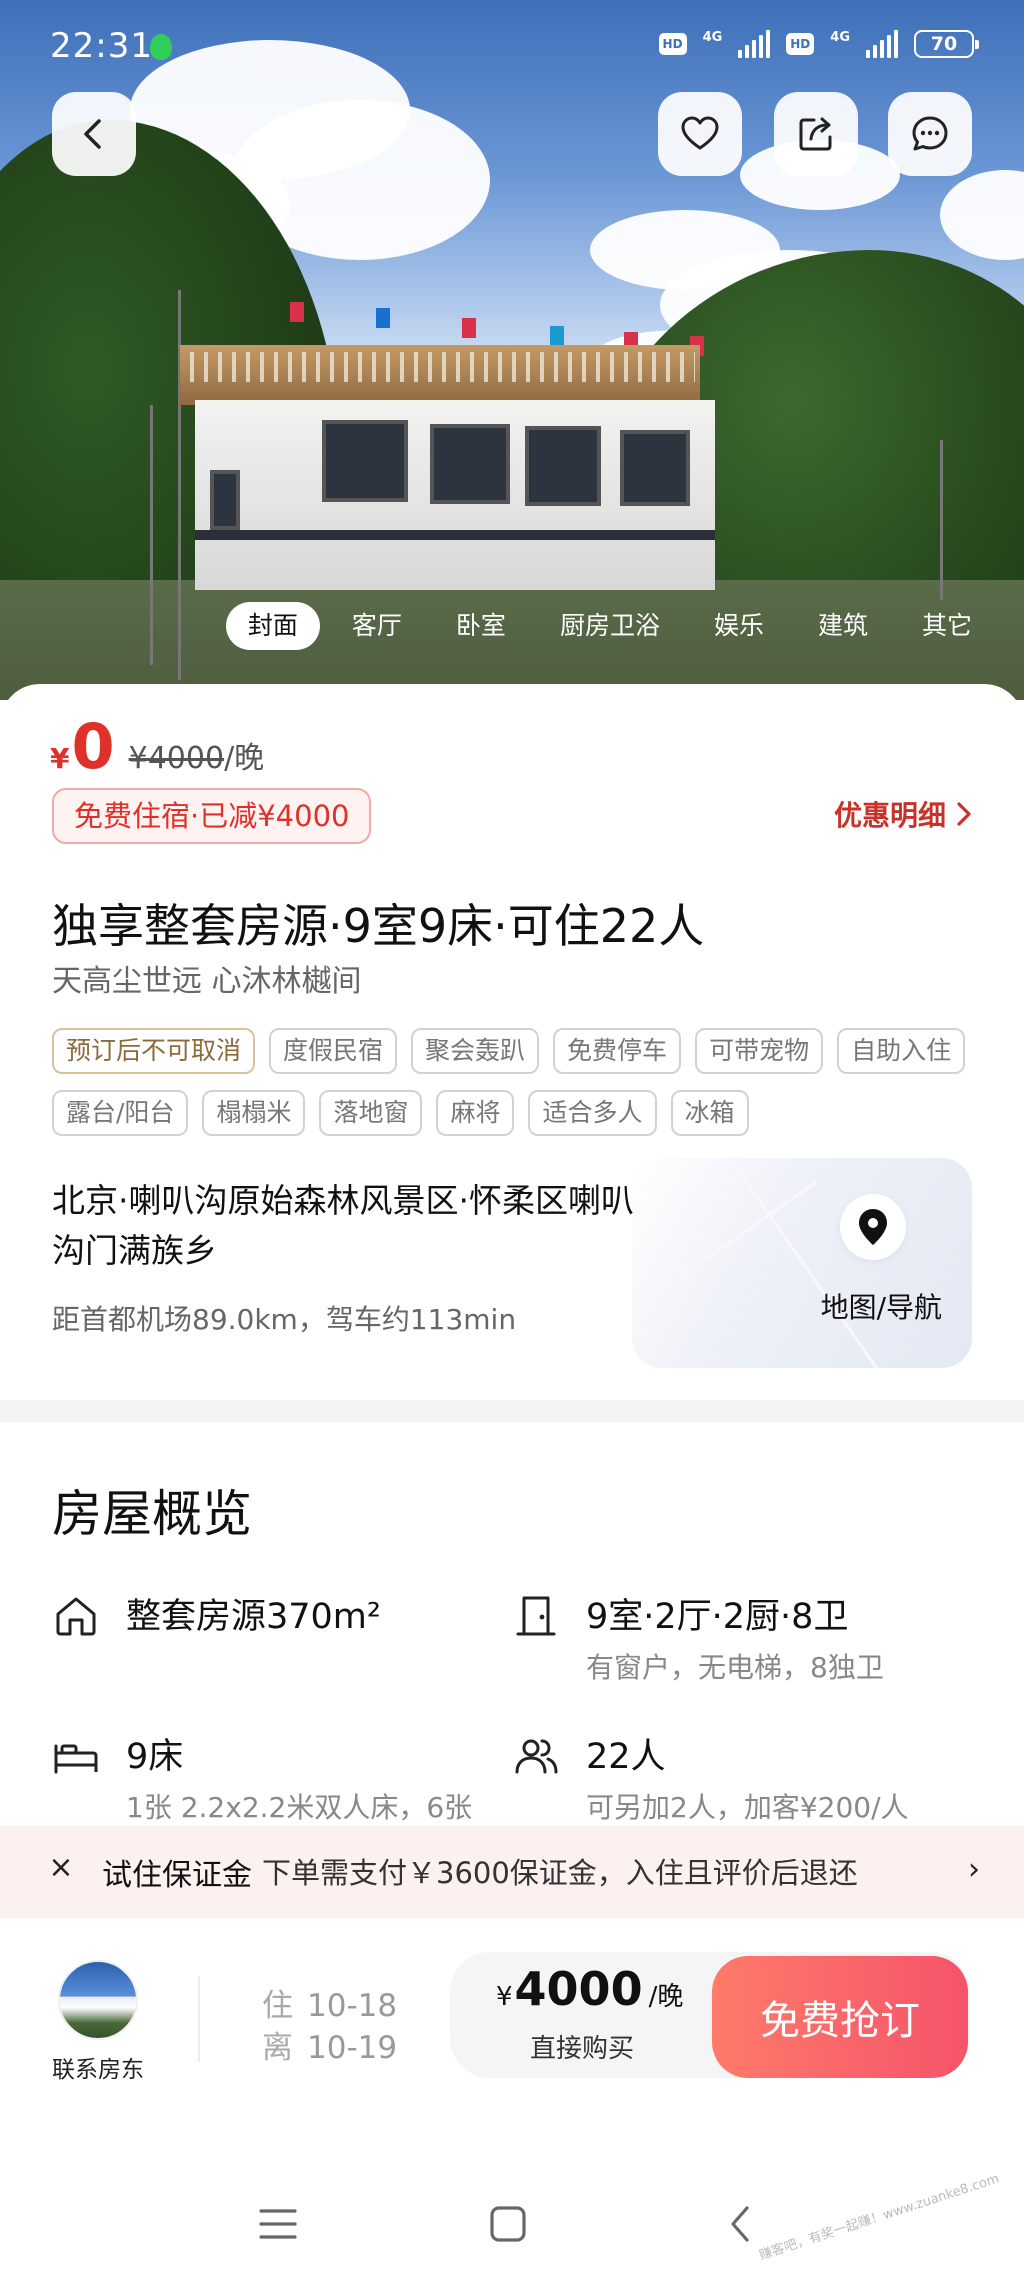 Image resolution: width=1024 pixels, height=2276 pixels. What do you see at coordinates (592, 1113) in the screenshot?
I see `tag-groups: 适合多人` at bounding box center [592, 1113].